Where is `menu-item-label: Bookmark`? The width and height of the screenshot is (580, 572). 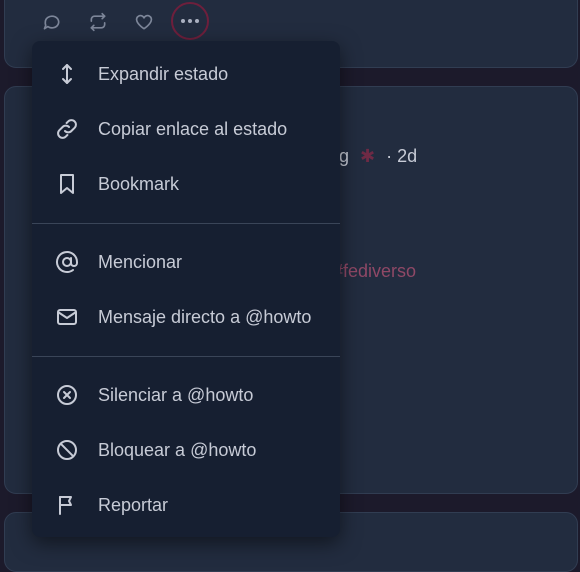 menu-item-label: Bookmark is located at coordinates (139, 183).